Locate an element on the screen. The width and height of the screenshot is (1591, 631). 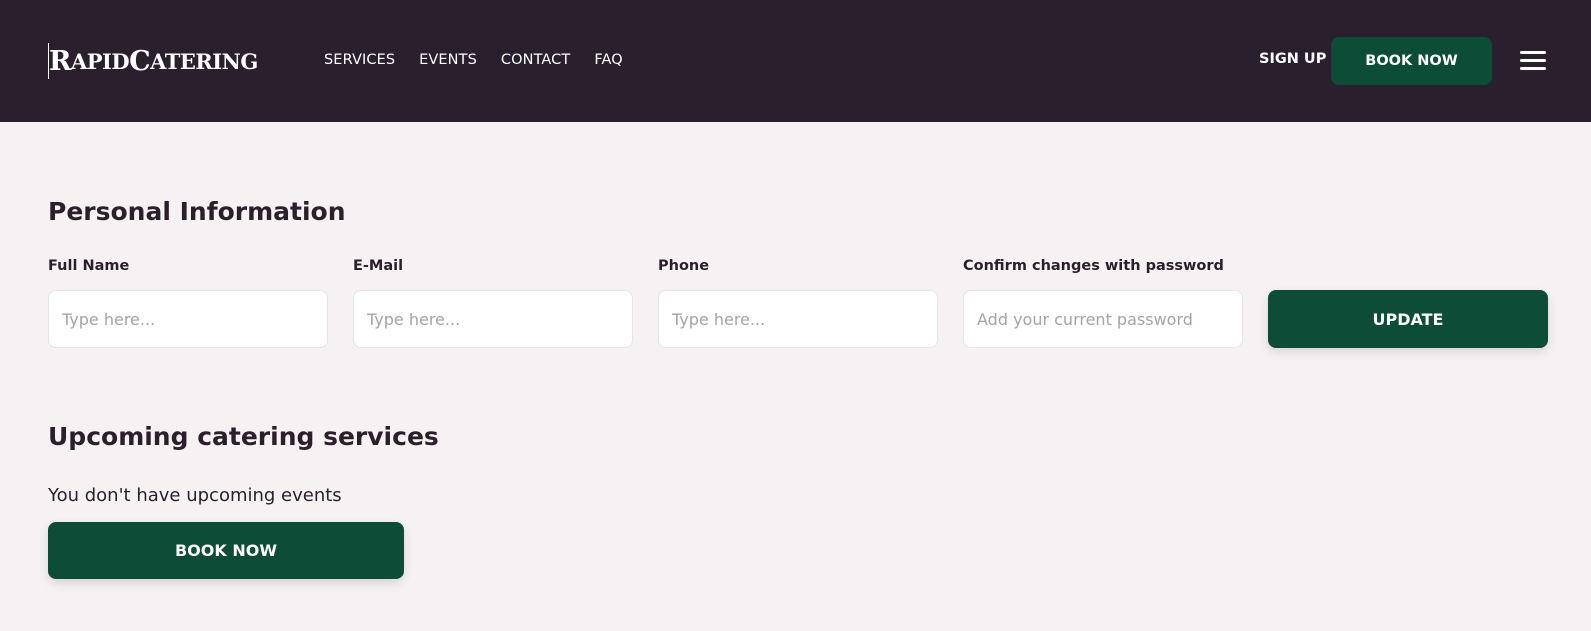
logo-letter-c: C is located at coordinates (140, 61).